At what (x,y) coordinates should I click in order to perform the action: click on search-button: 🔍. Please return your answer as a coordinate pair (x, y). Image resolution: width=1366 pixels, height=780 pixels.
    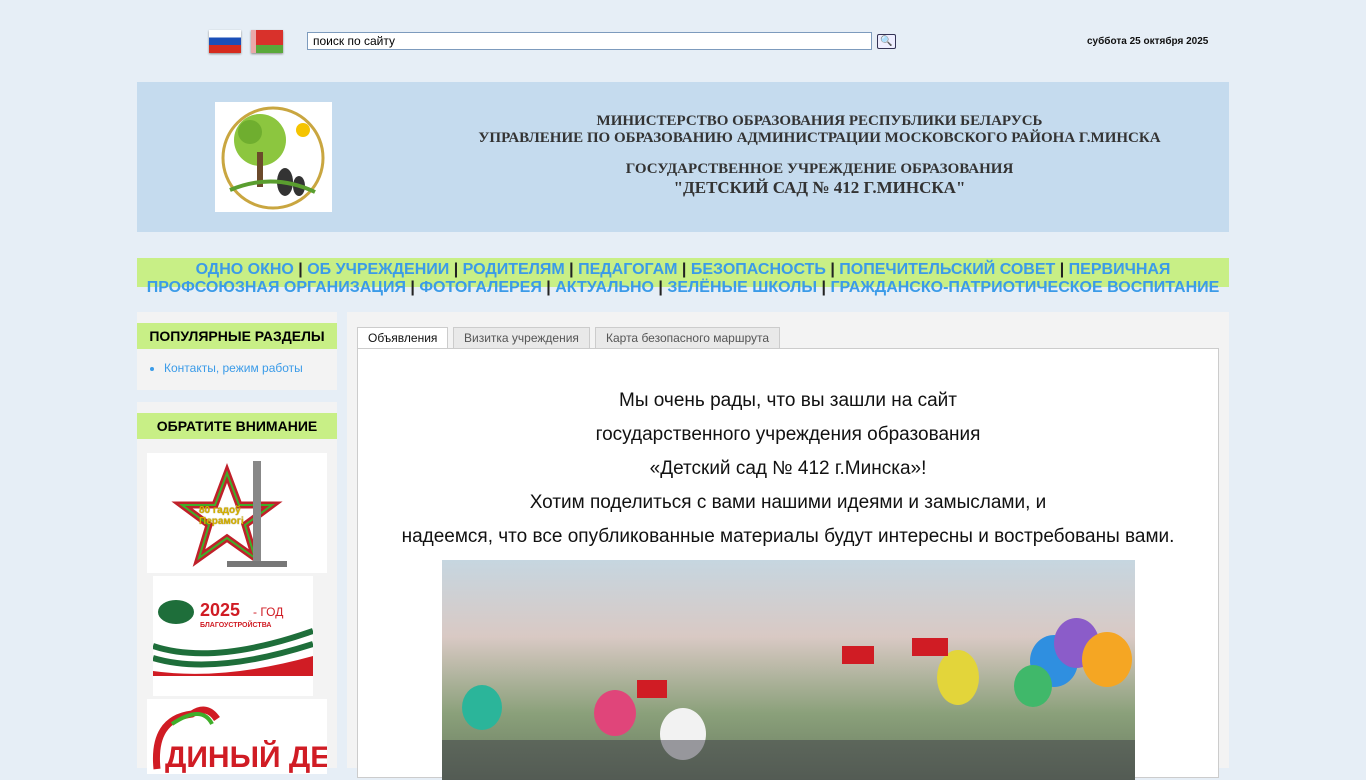
    Looking at the image, I should click on (886, 41).